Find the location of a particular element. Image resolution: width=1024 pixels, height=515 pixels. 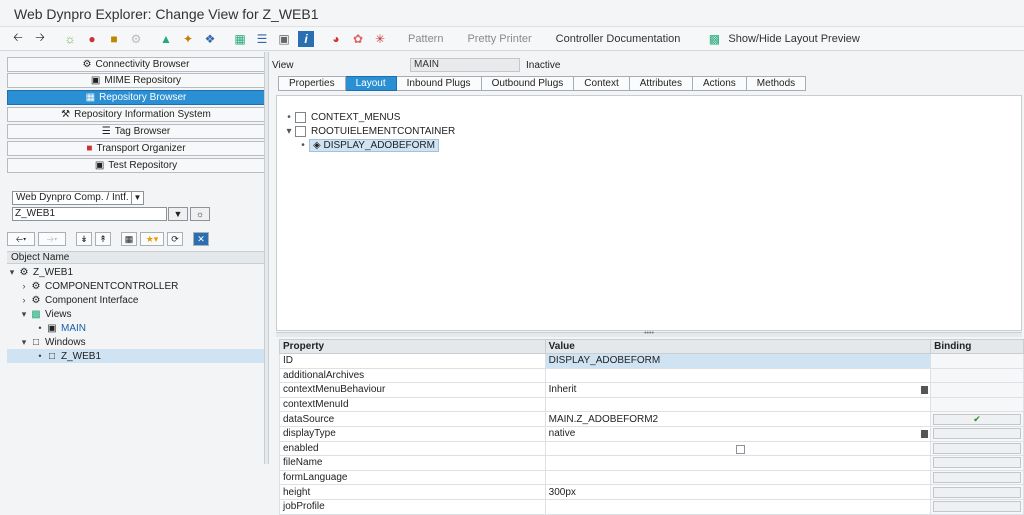

close-button: ✕ is located at coordinates (201, 239).